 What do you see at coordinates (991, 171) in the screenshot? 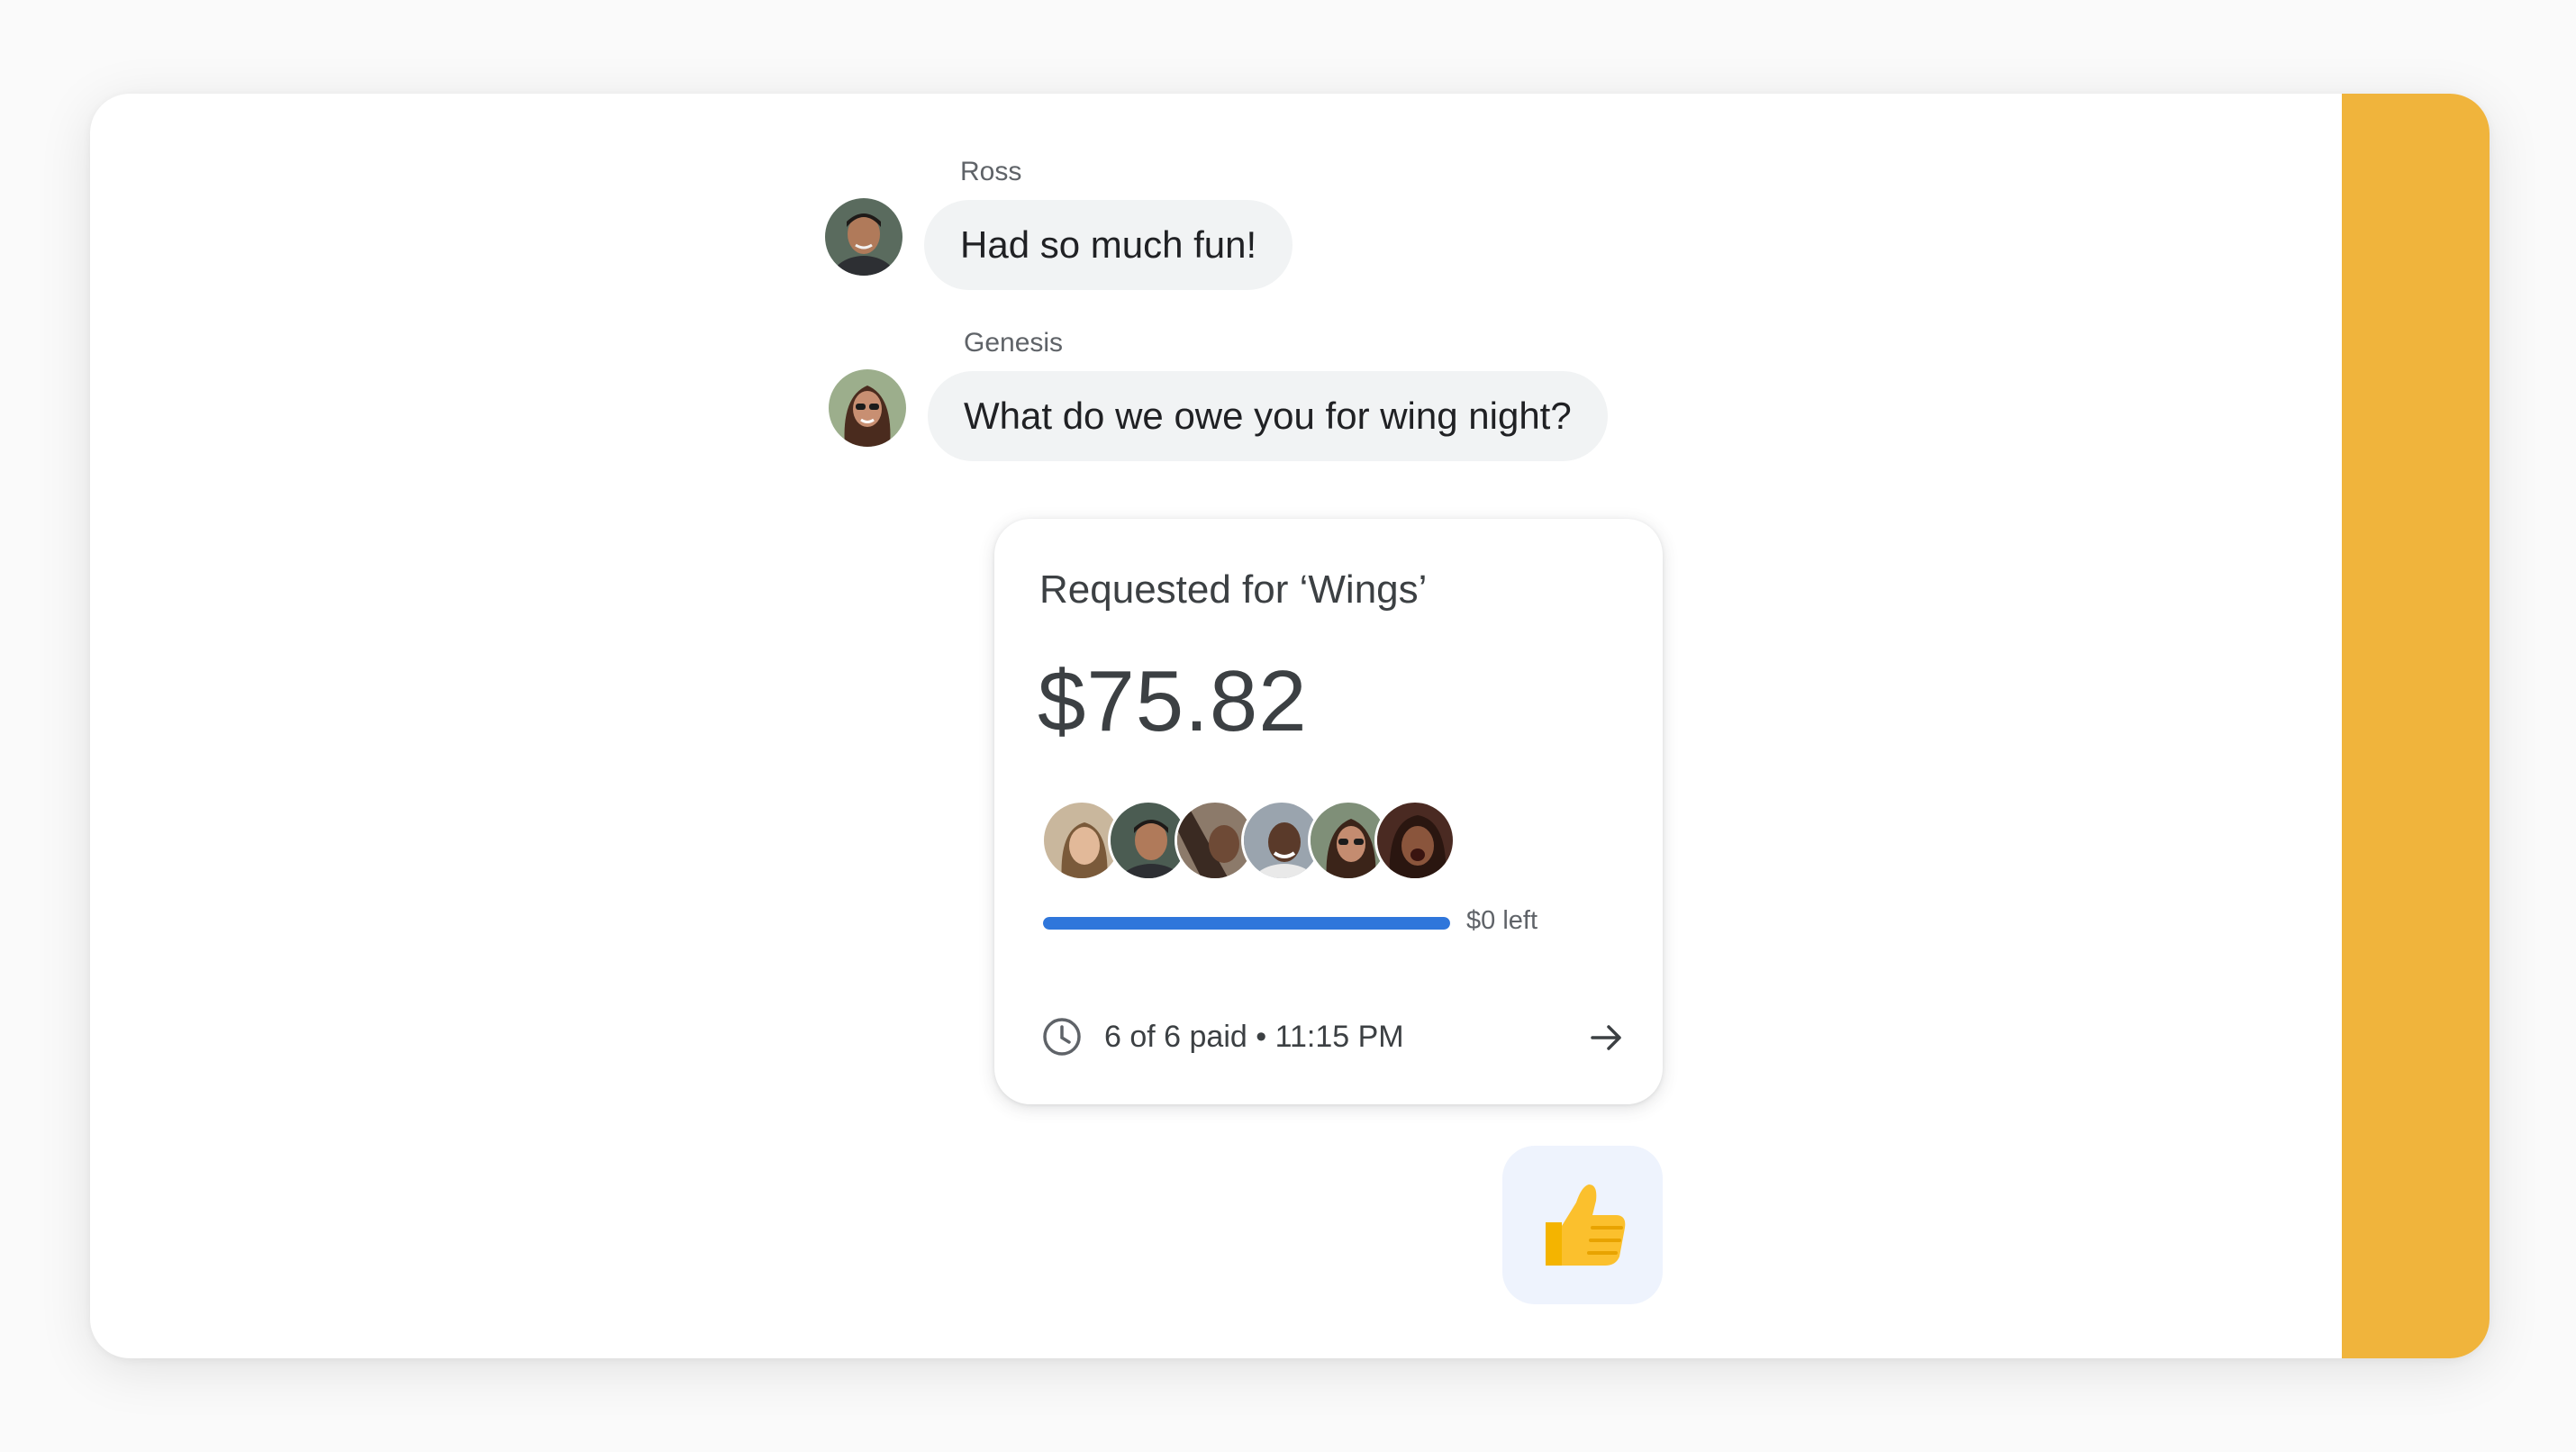
I see `sender-name: Ross` at bounding box center [991, 171].